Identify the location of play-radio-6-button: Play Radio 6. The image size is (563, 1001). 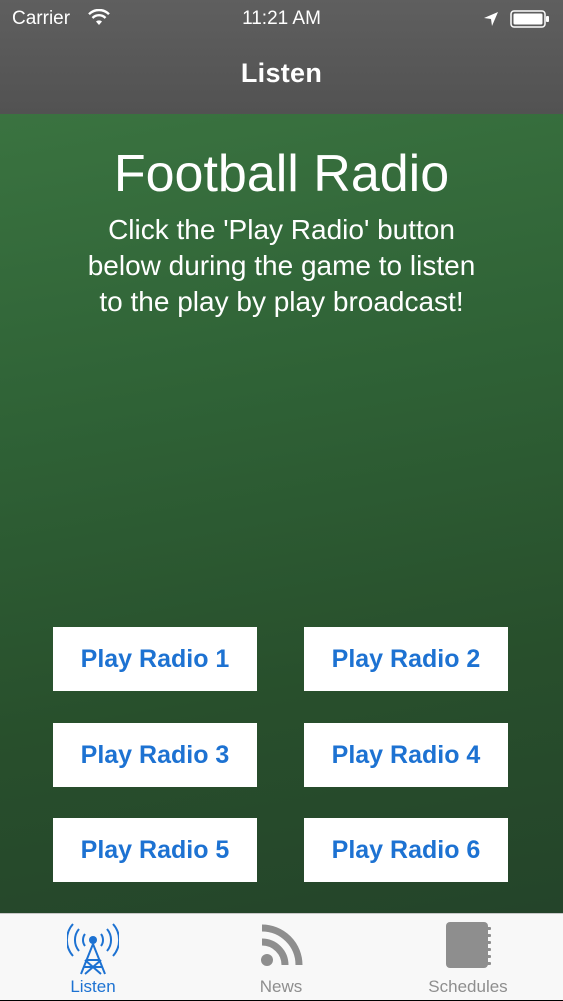
(406, 850).